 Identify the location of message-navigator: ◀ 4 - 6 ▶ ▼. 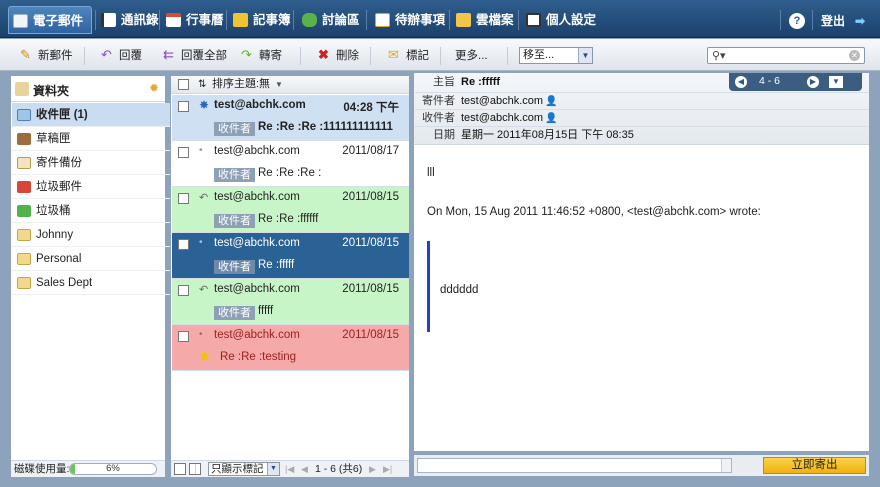
(795, 82).